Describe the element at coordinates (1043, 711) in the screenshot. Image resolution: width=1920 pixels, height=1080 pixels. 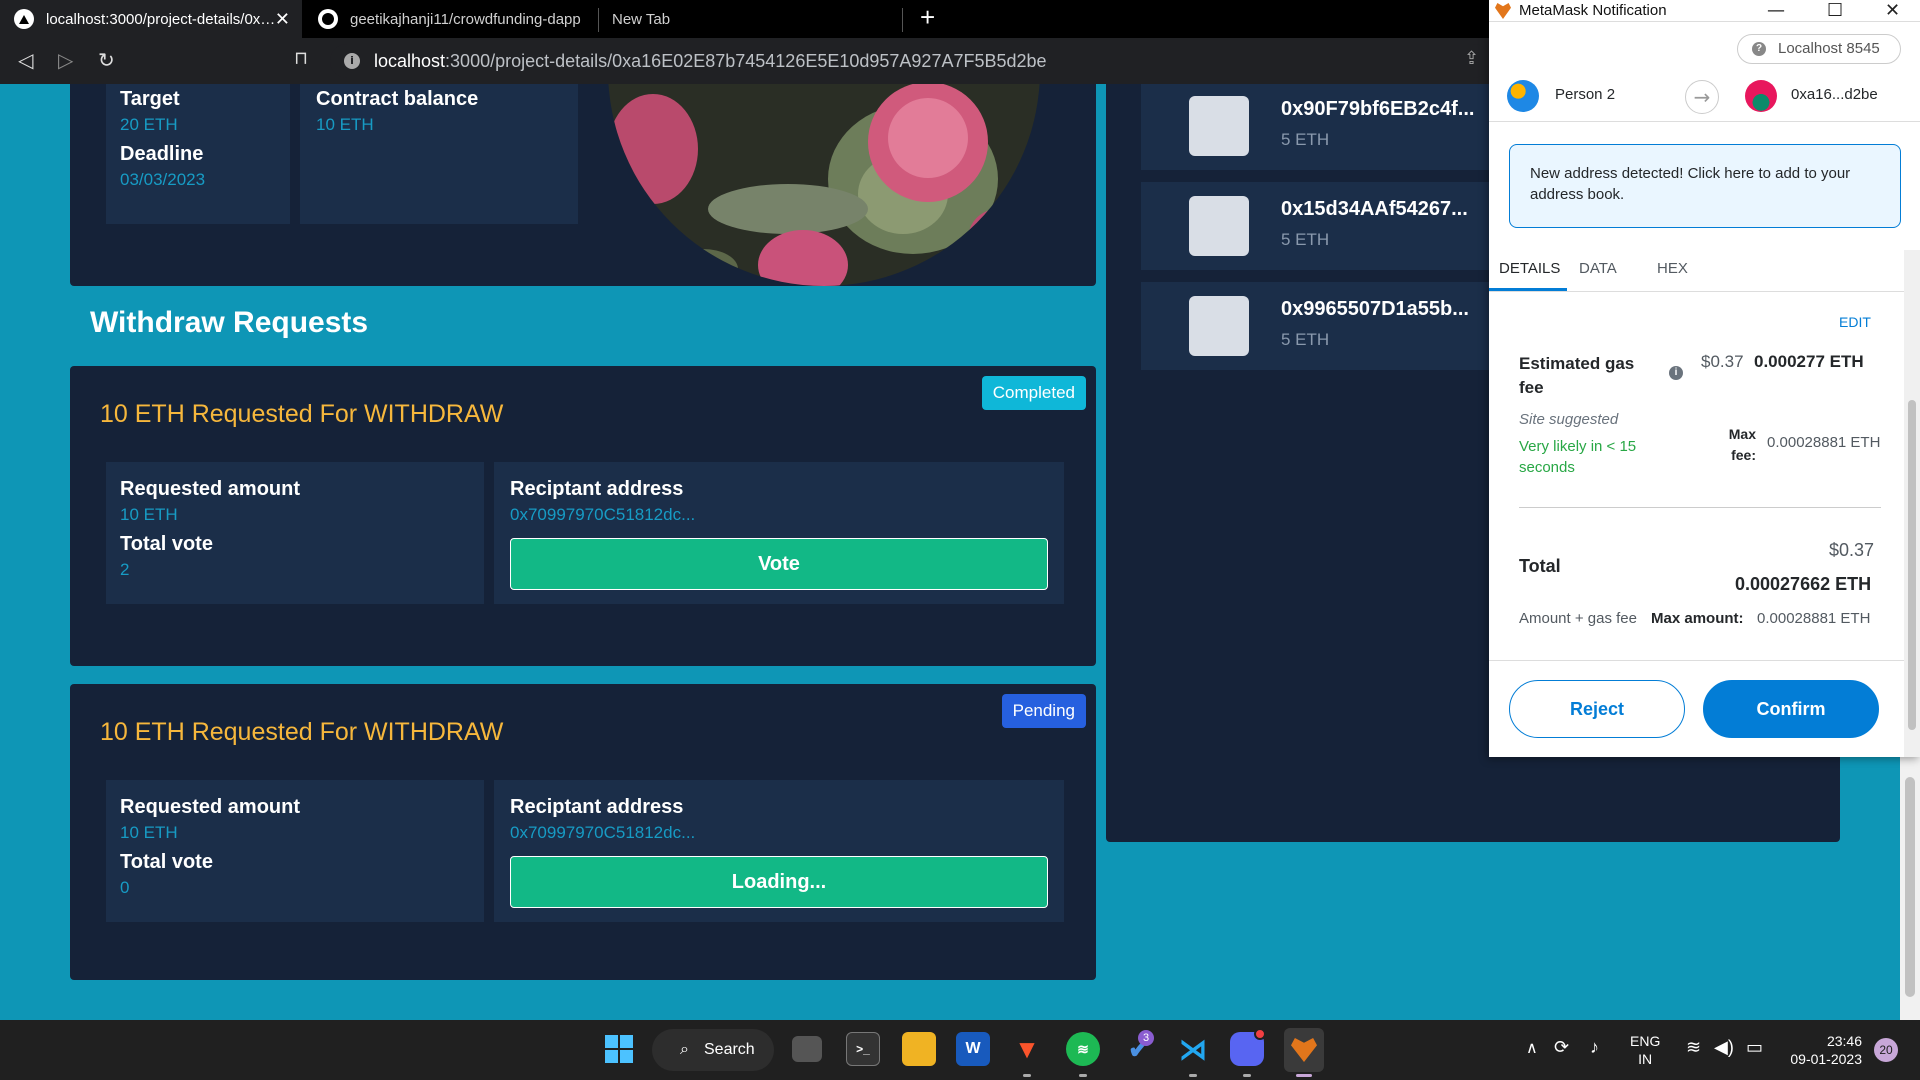
I see `status-badge: Pending` at that location.